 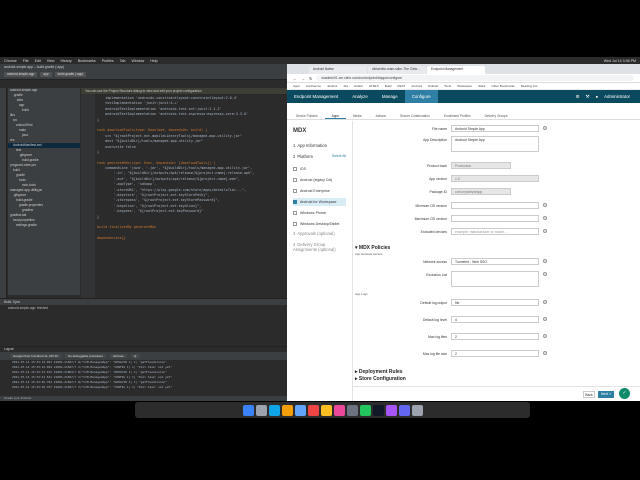 I want to click on platform-windows-desktop: Windows Desktop/Tablet, so click(x=319, y=224).